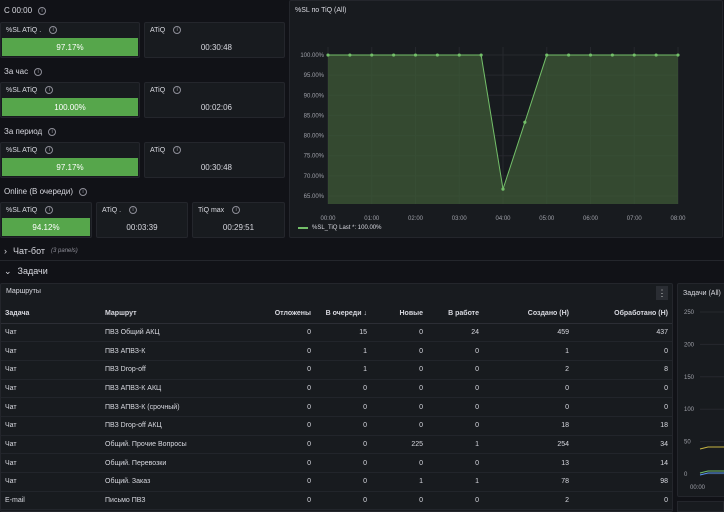 The height and width of the screenshot is (512, 724). Describe the element at coordinates (166, 150) in the screenshot. I see `panel-title: ATiQ i` at that location.